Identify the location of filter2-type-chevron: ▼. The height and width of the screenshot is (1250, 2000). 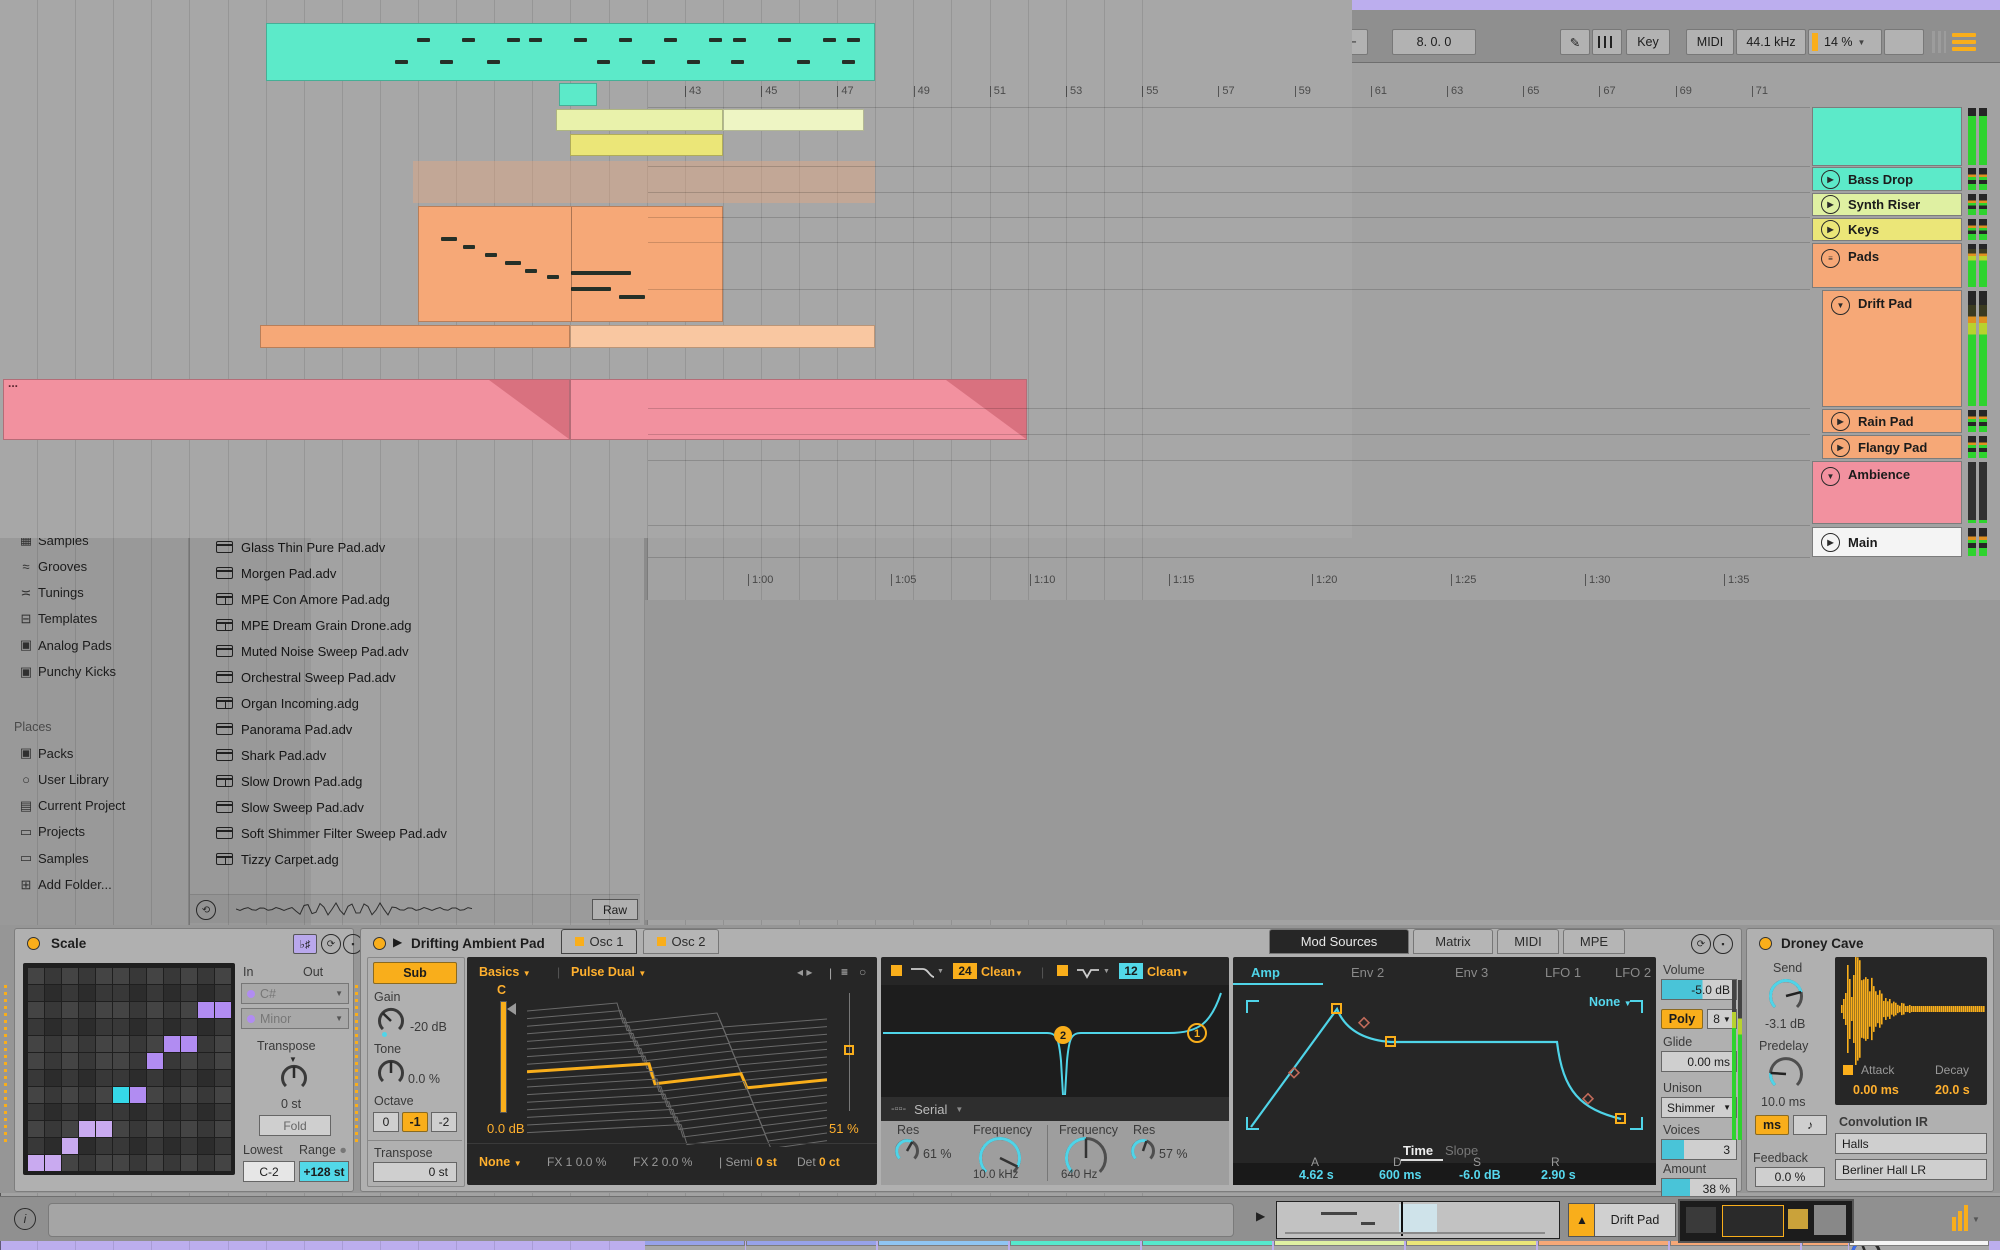
(1106, 971).